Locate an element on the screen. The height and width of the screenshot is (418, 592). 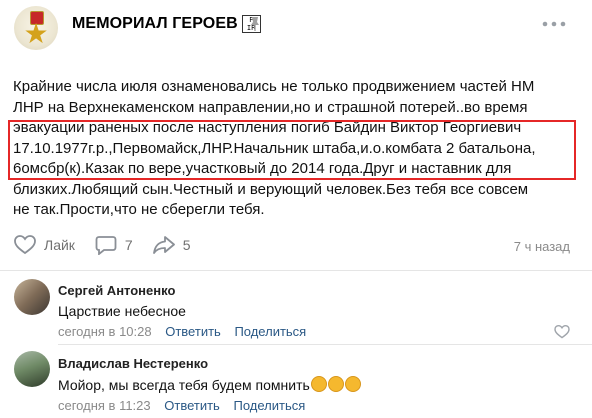
comment-author: Владислав Нестеренко is located at coordinates (133, 363).